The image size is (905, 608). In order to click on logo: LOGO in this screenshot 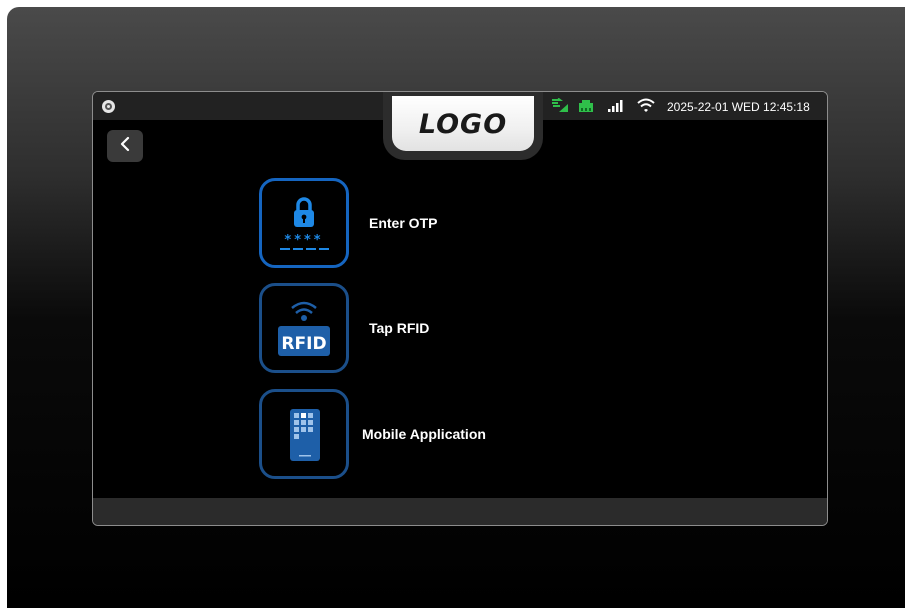, I will do `click(463, 123)`.